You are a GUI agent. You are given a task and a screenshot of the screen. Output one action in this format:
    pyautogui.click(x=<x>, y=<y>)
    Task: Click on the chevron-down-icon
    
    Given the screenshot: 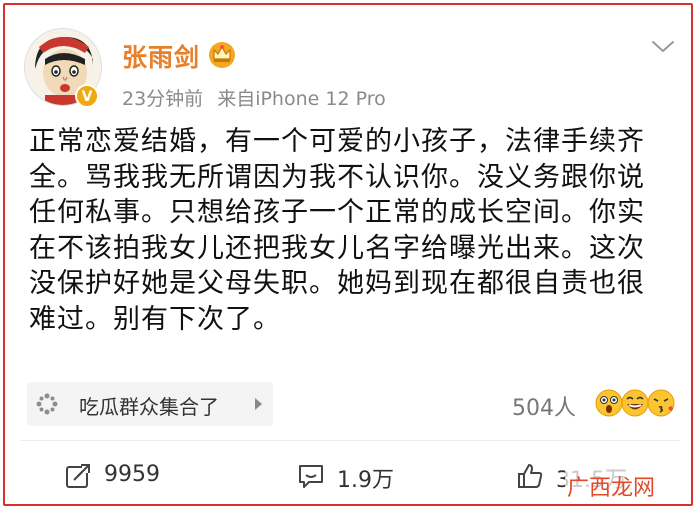 What is the action you would take?
    pyautogui.click(x=663, y=47)
    